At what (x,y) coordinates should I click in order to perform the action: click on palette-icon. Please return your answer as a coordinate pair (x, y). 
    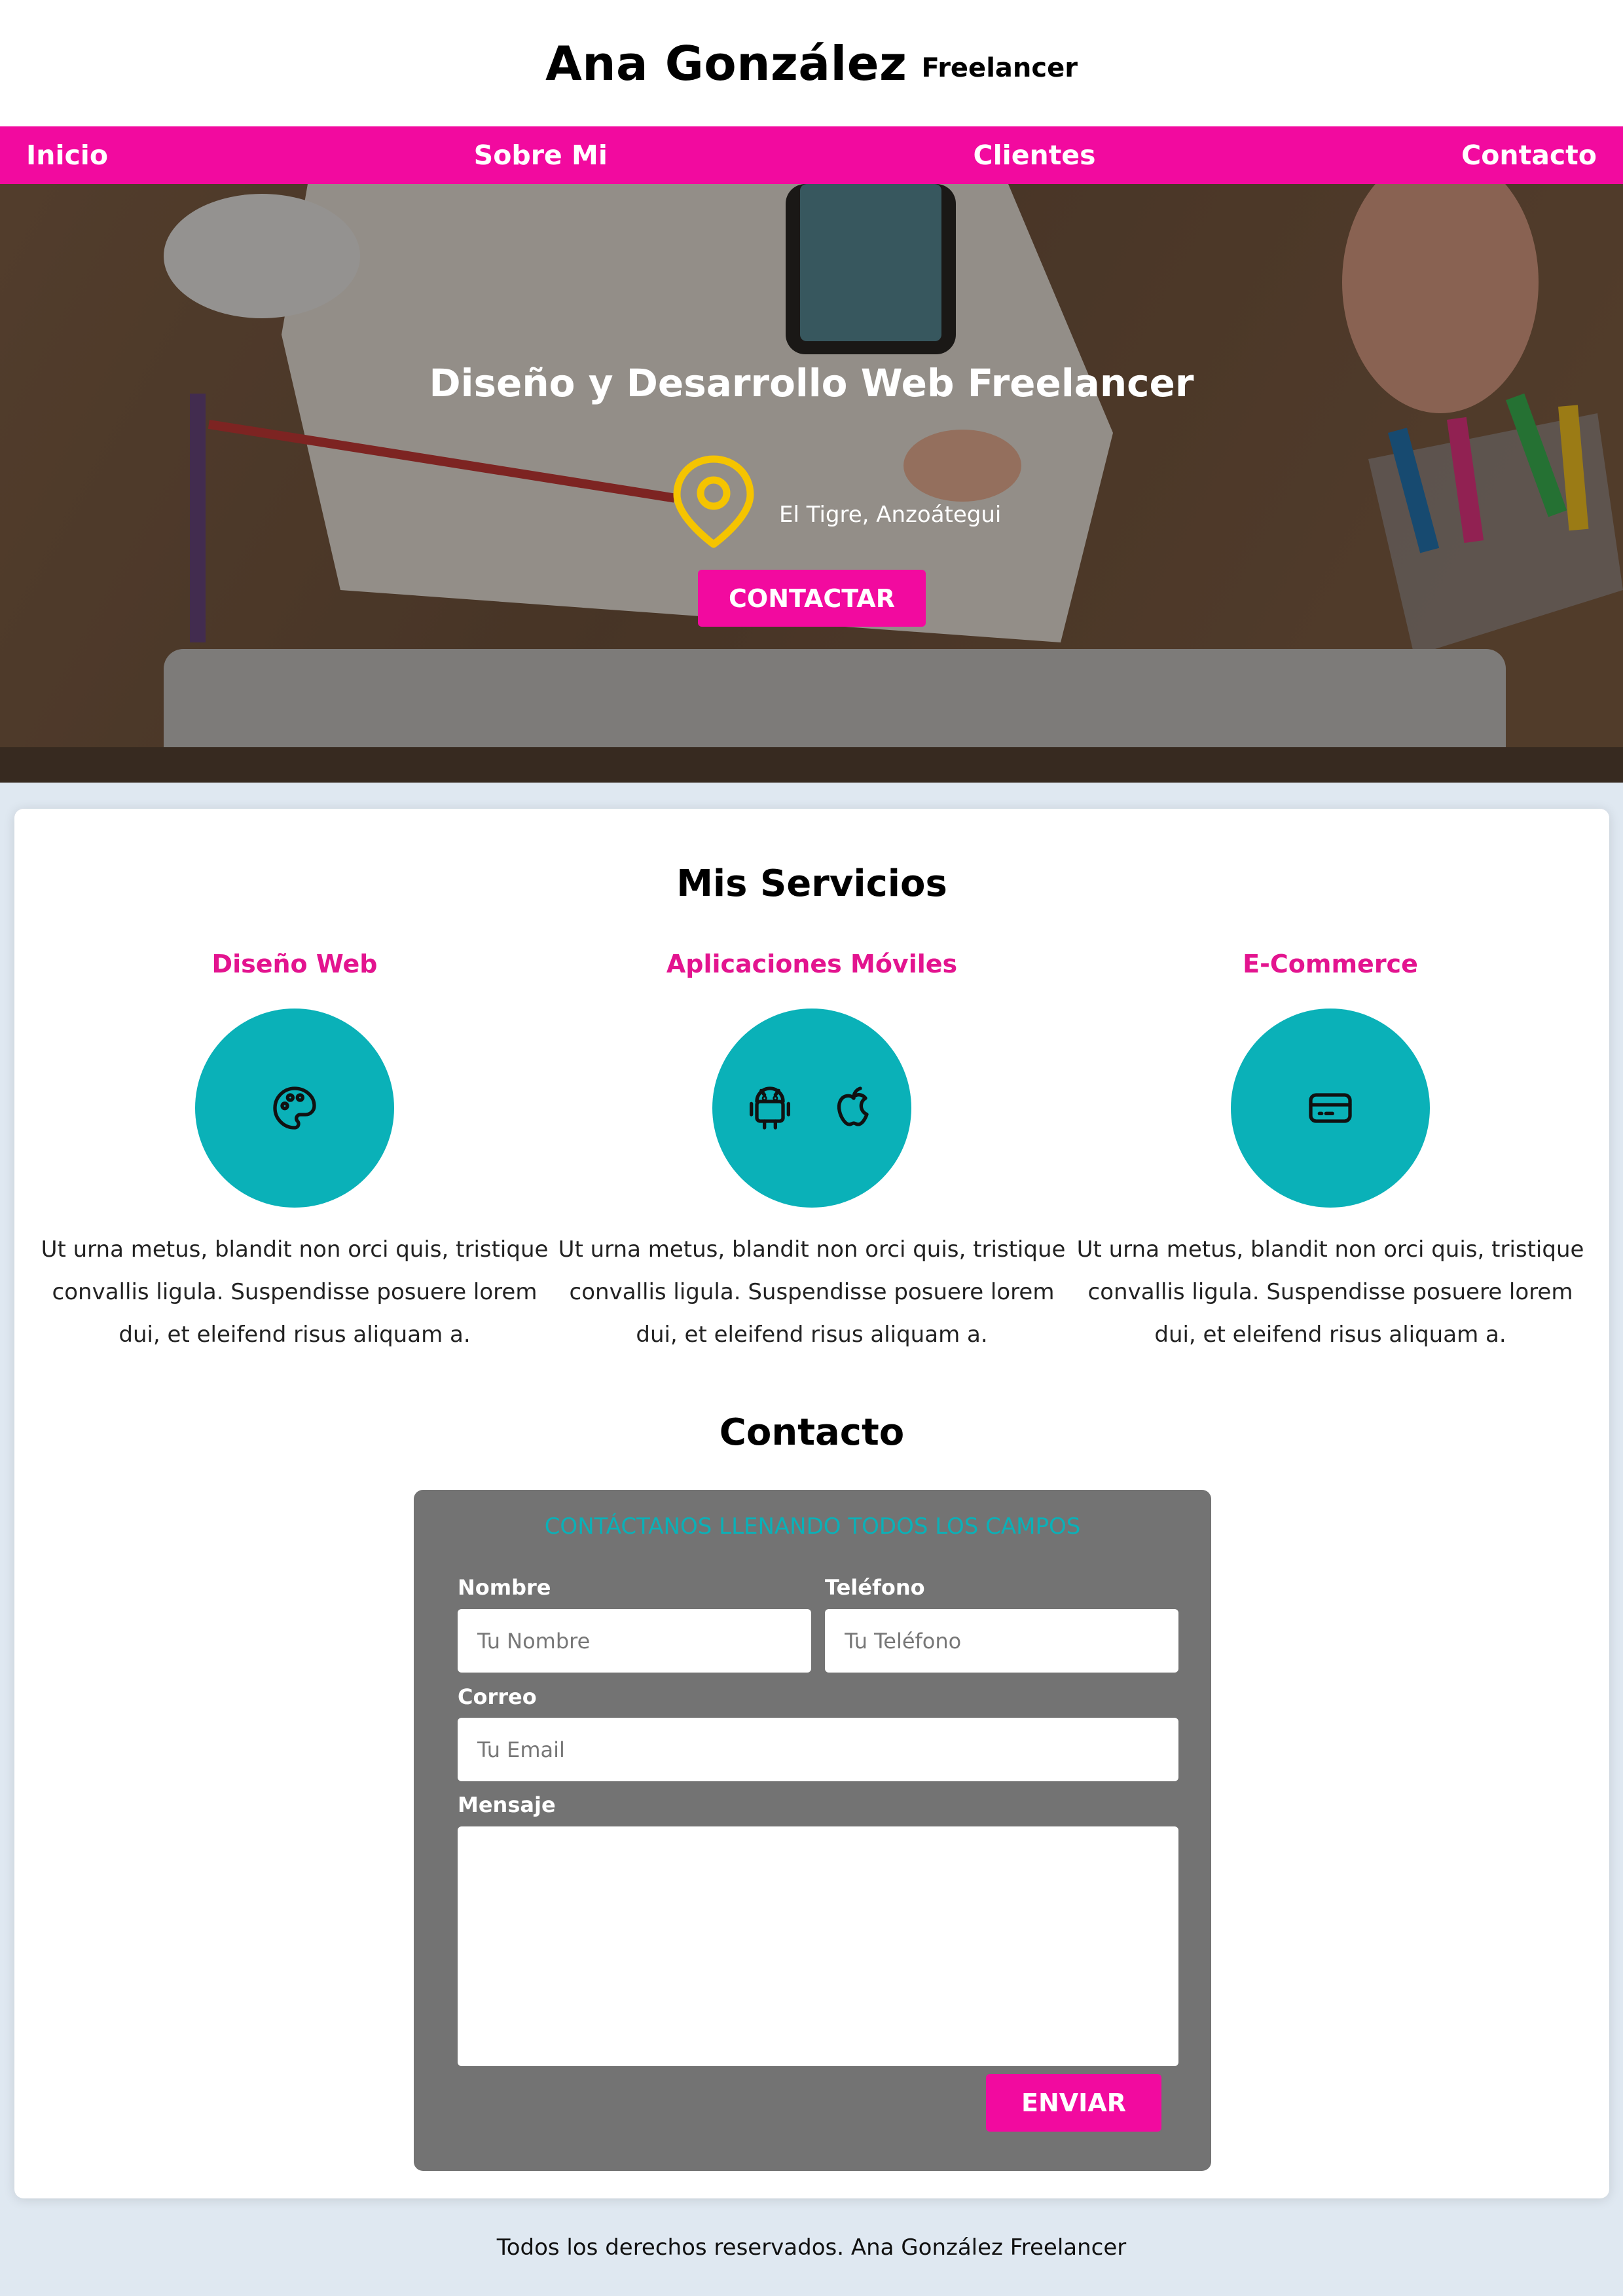
    Looking at the image, I should click on (294, 1108).